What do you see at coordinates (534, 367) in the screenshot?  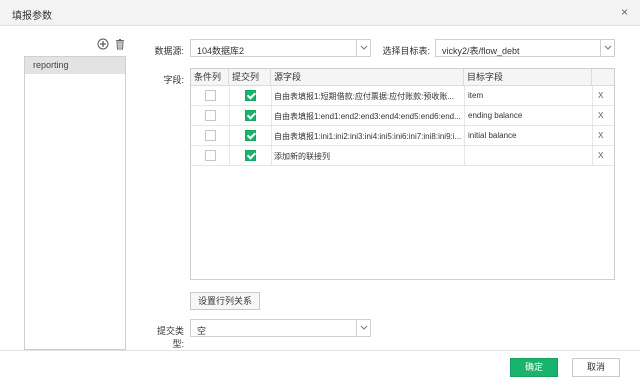 I see `ok-button: 确定` at bounding box center [534, 367].